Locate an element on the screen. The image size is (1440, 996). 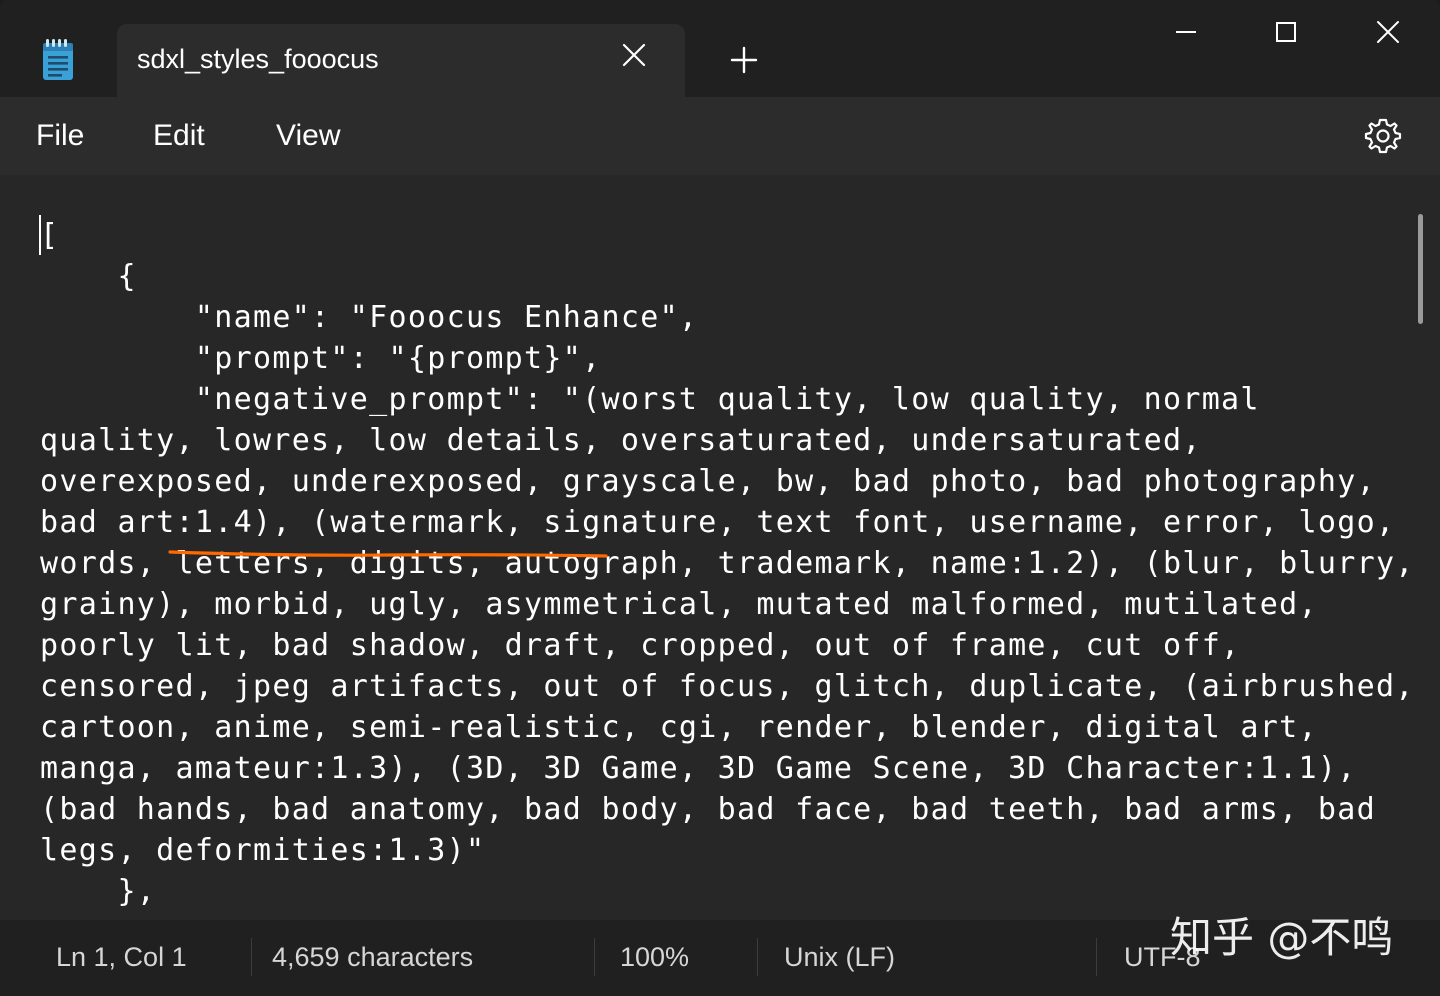
highlight-underline is located at coordinates (388, 554).